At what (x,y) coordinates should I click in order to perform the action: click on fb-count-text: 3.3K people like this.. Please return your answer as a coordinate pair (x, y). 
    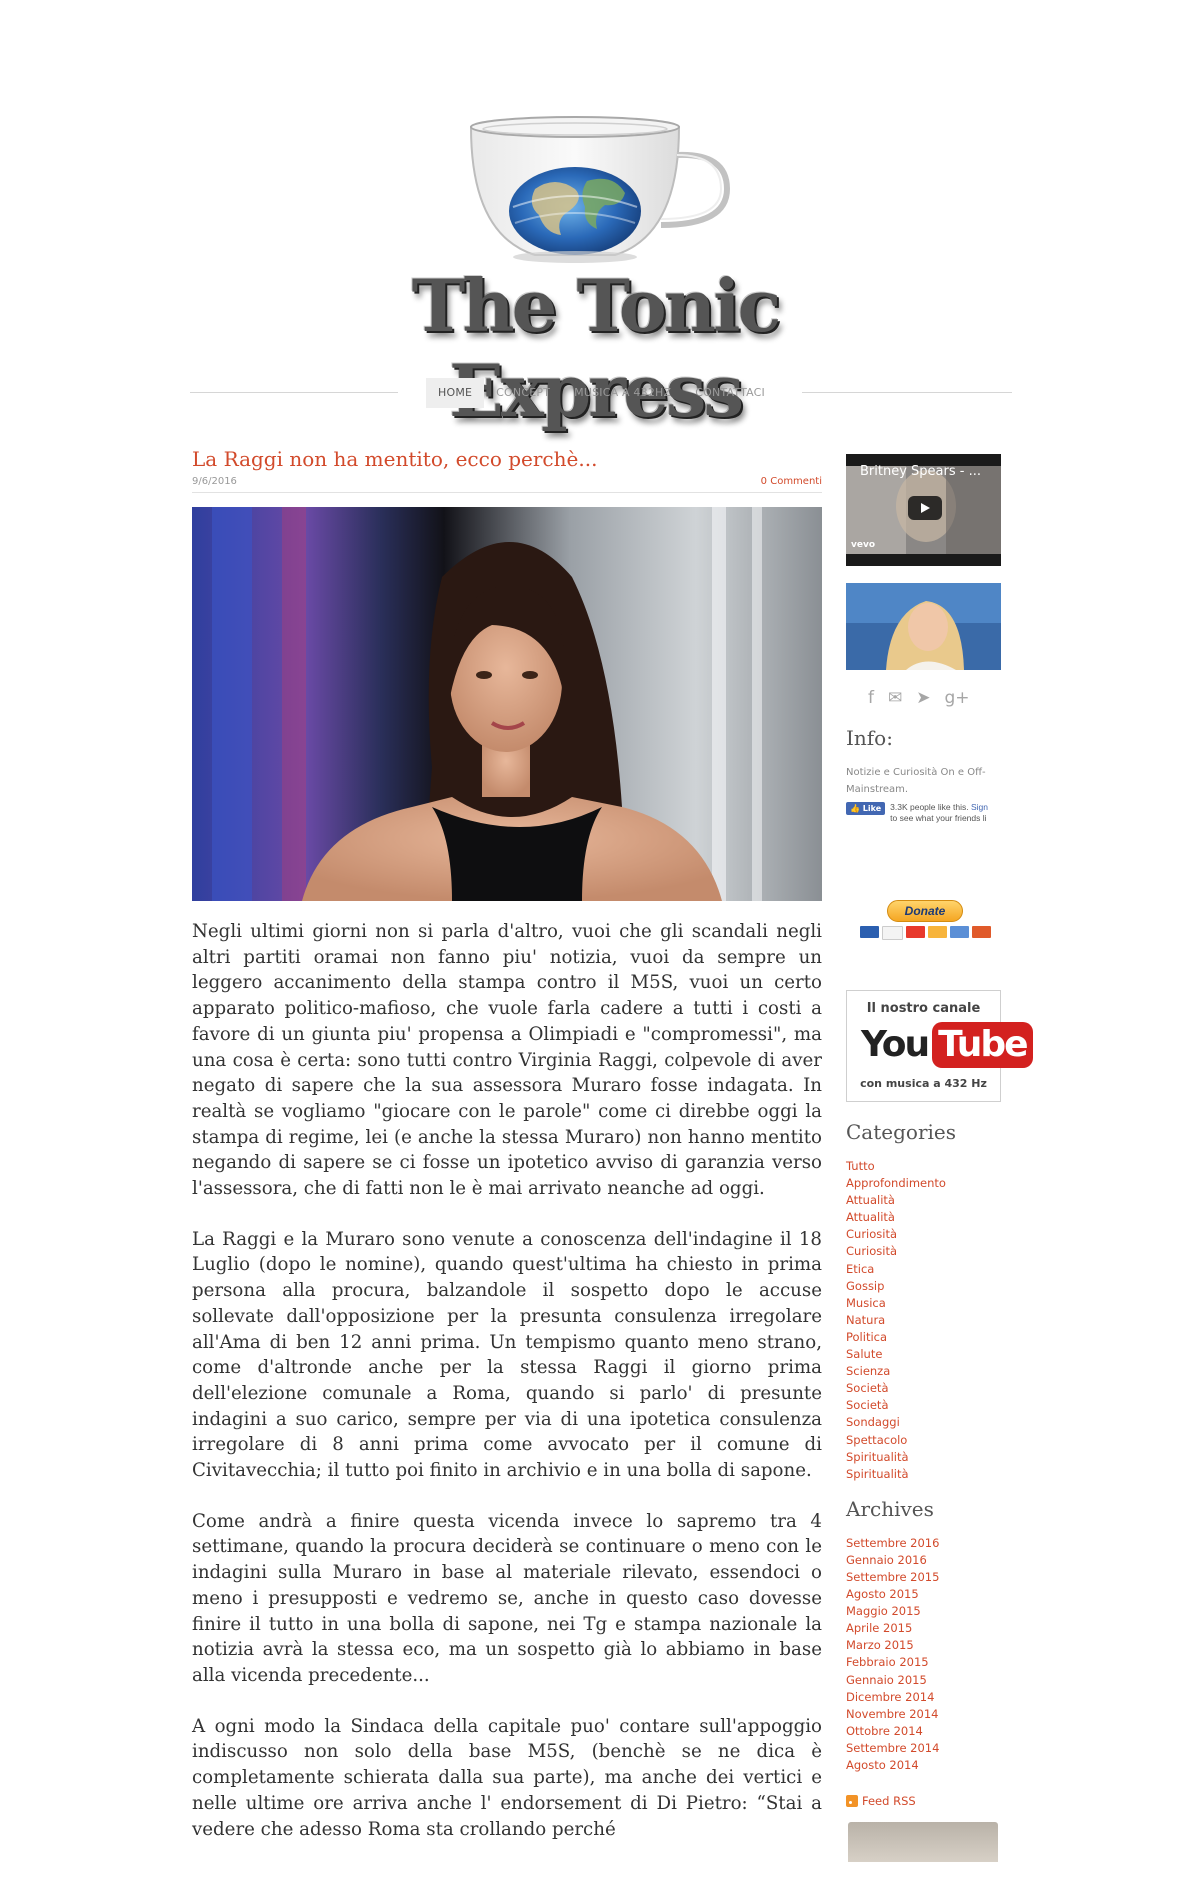
    Looking at the image, I should click on (929, 807).